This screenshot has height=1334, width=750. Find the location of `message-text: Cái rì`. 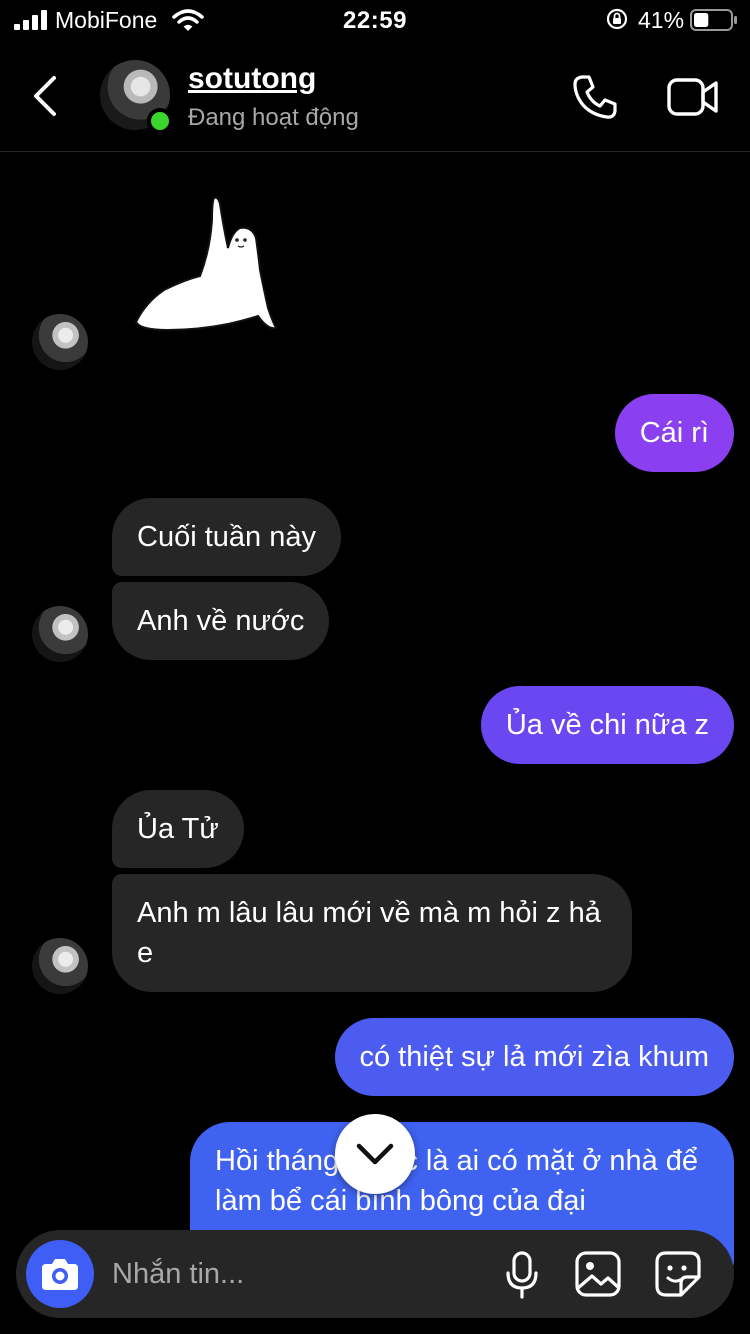

message-text: Cái rì is located at coordinates (674, 433).